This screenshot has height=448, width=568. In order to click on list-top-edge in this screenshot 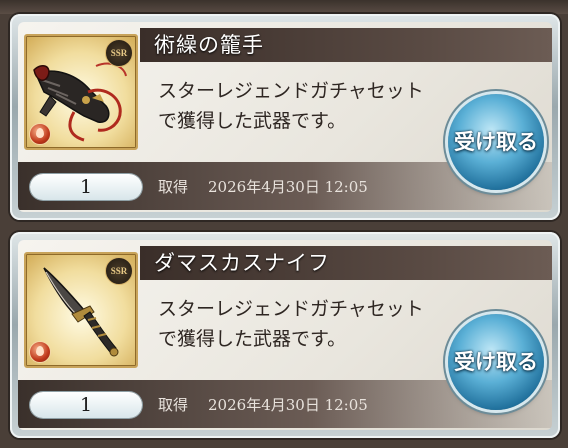, I will do `click(284, 7)`.